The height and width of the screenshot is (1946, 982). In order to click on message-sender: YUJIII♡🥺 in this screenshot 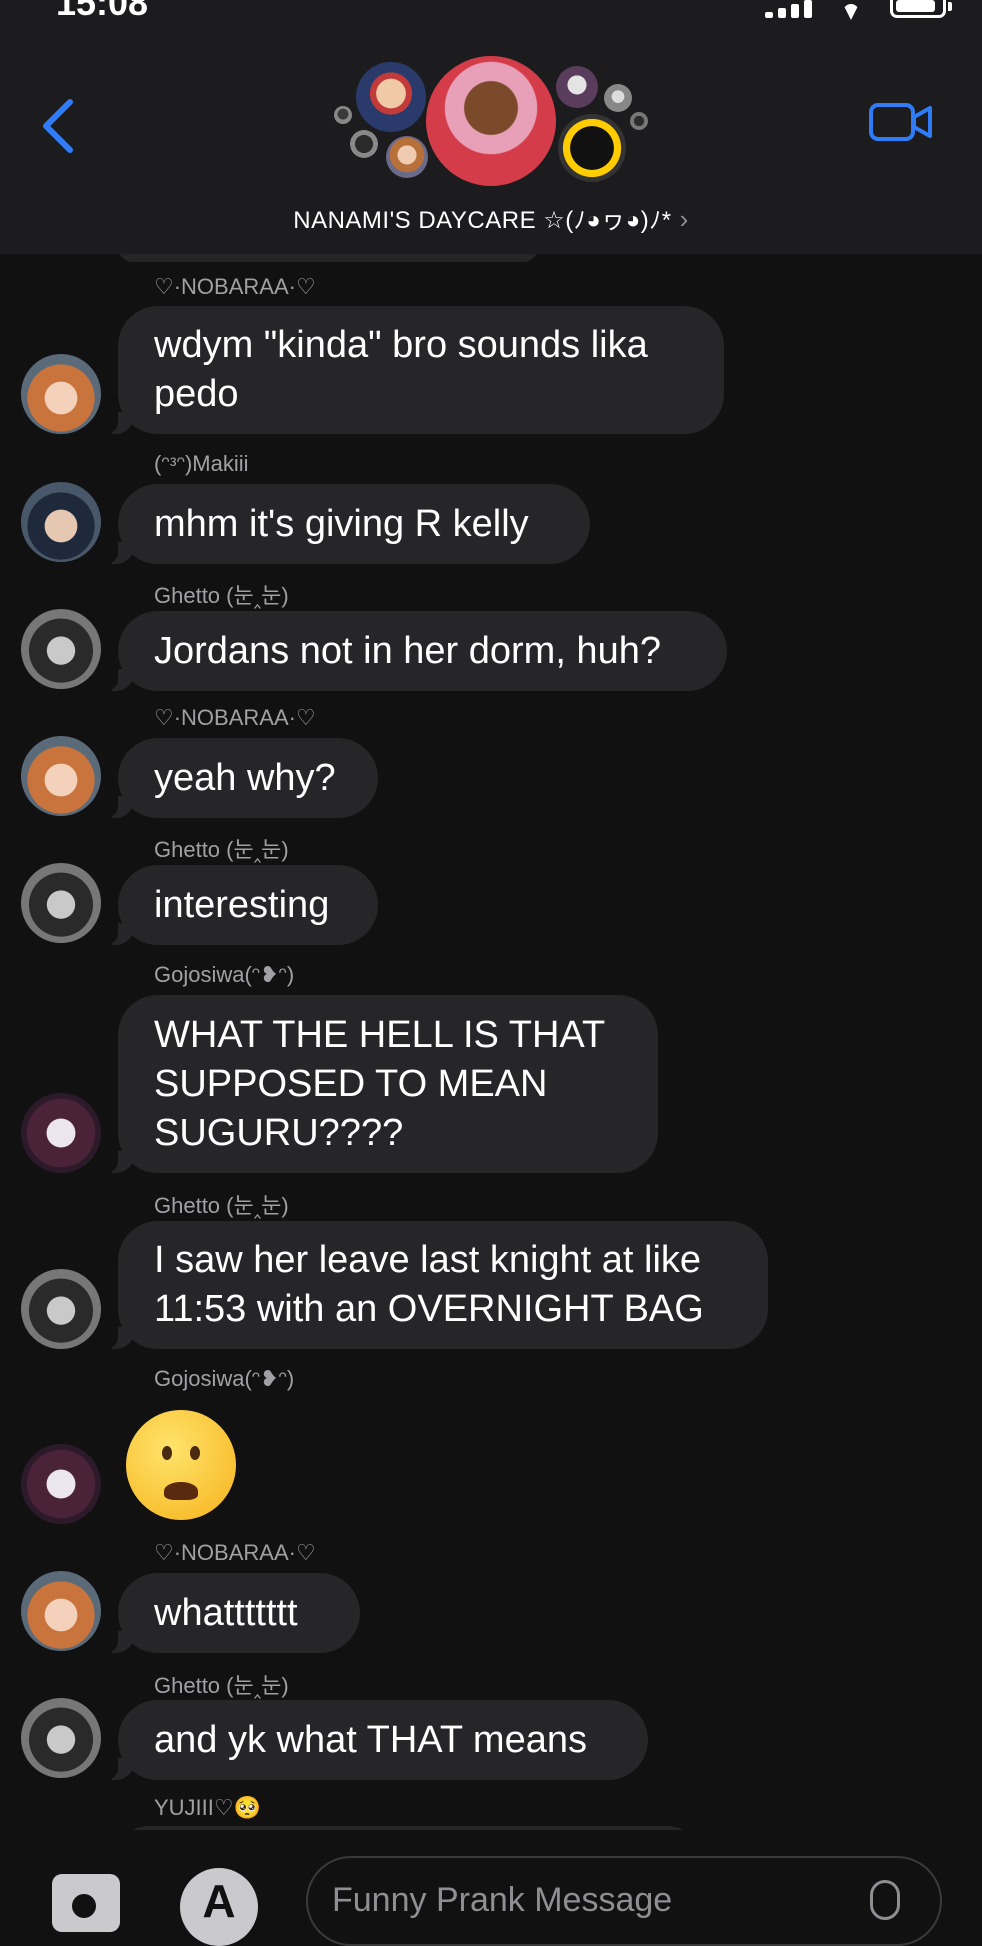, I will do `click(208, 1807)`.